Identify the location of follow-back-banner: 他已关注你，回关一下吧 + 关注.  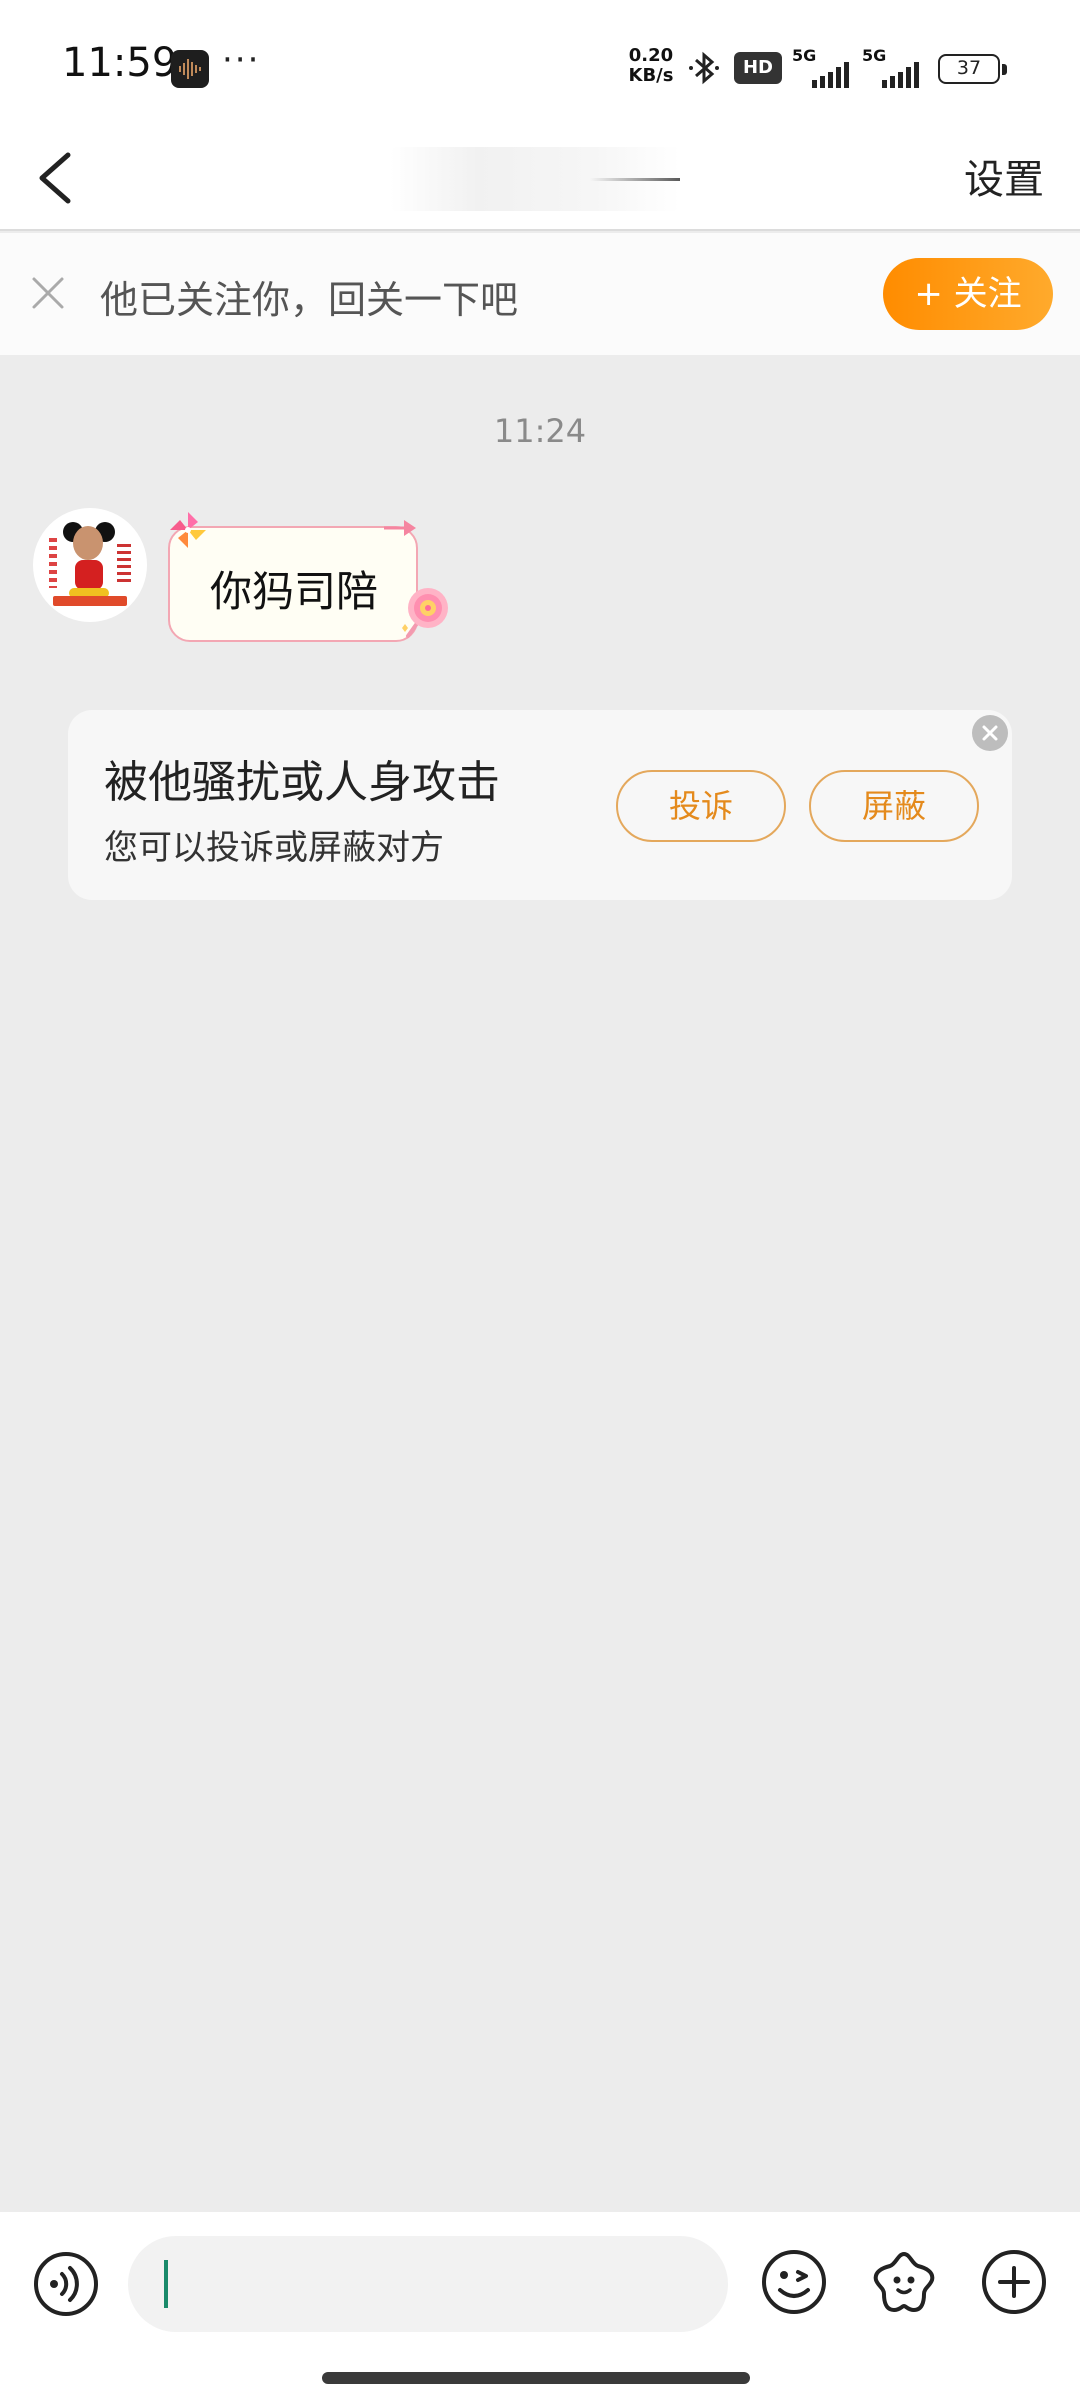
(540, 294).